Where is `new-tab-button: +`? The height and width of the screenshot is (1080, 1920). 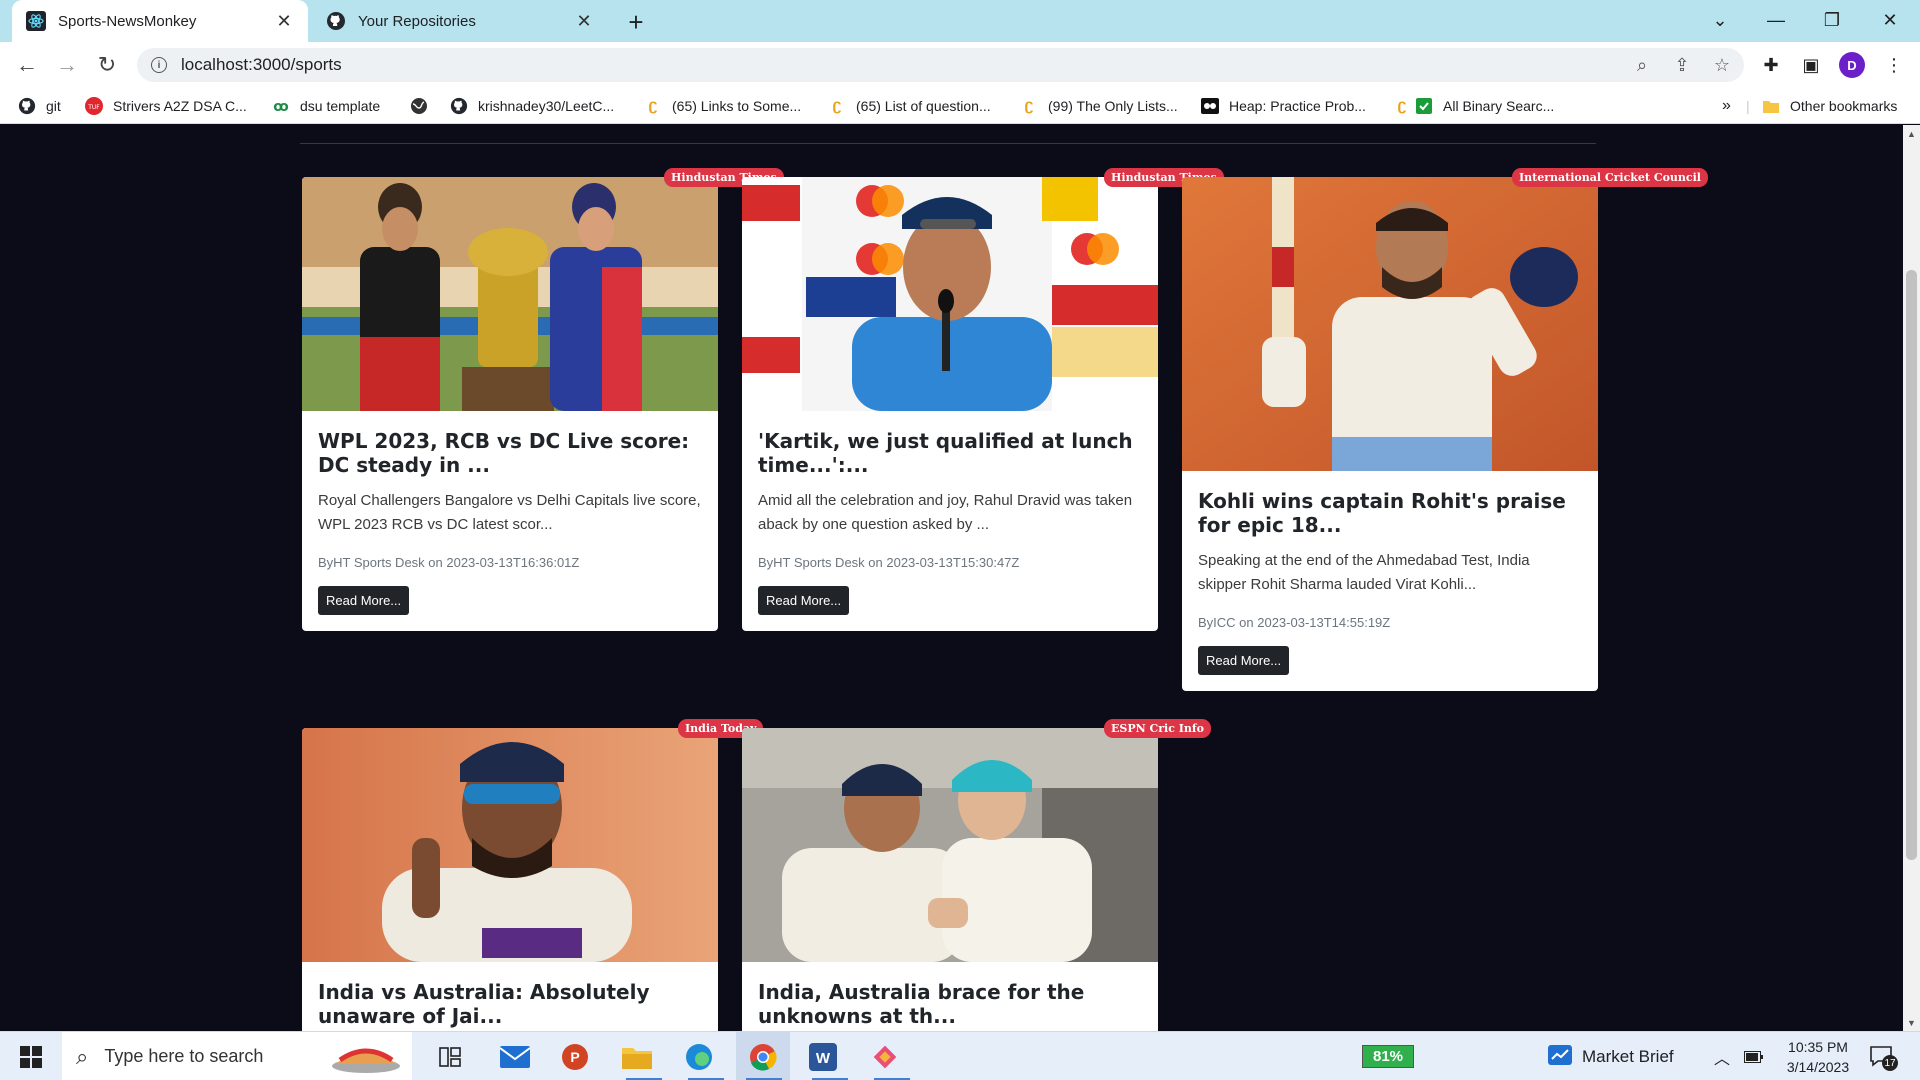
new-tab-button: + is located at coordinates (636, 22).